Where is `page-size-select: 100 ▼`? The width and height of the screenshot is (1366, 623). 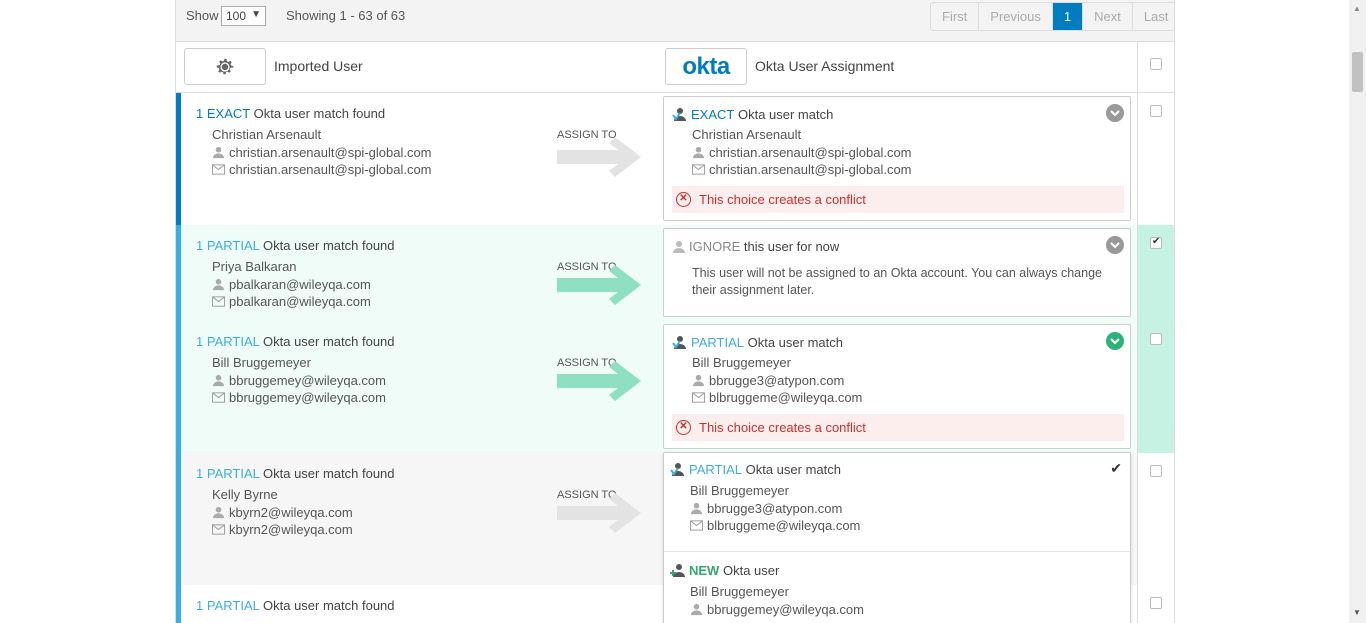
page-size-select: 100 ▼ is located at coordinates (243, 16).